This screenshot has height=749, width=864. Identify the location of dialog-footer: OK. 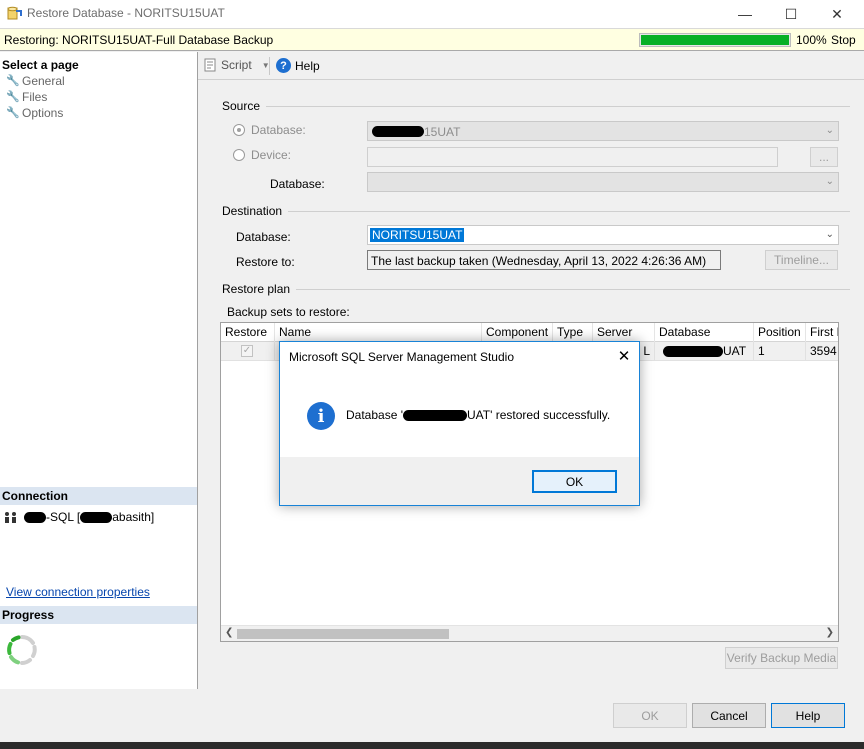
(459, 481).